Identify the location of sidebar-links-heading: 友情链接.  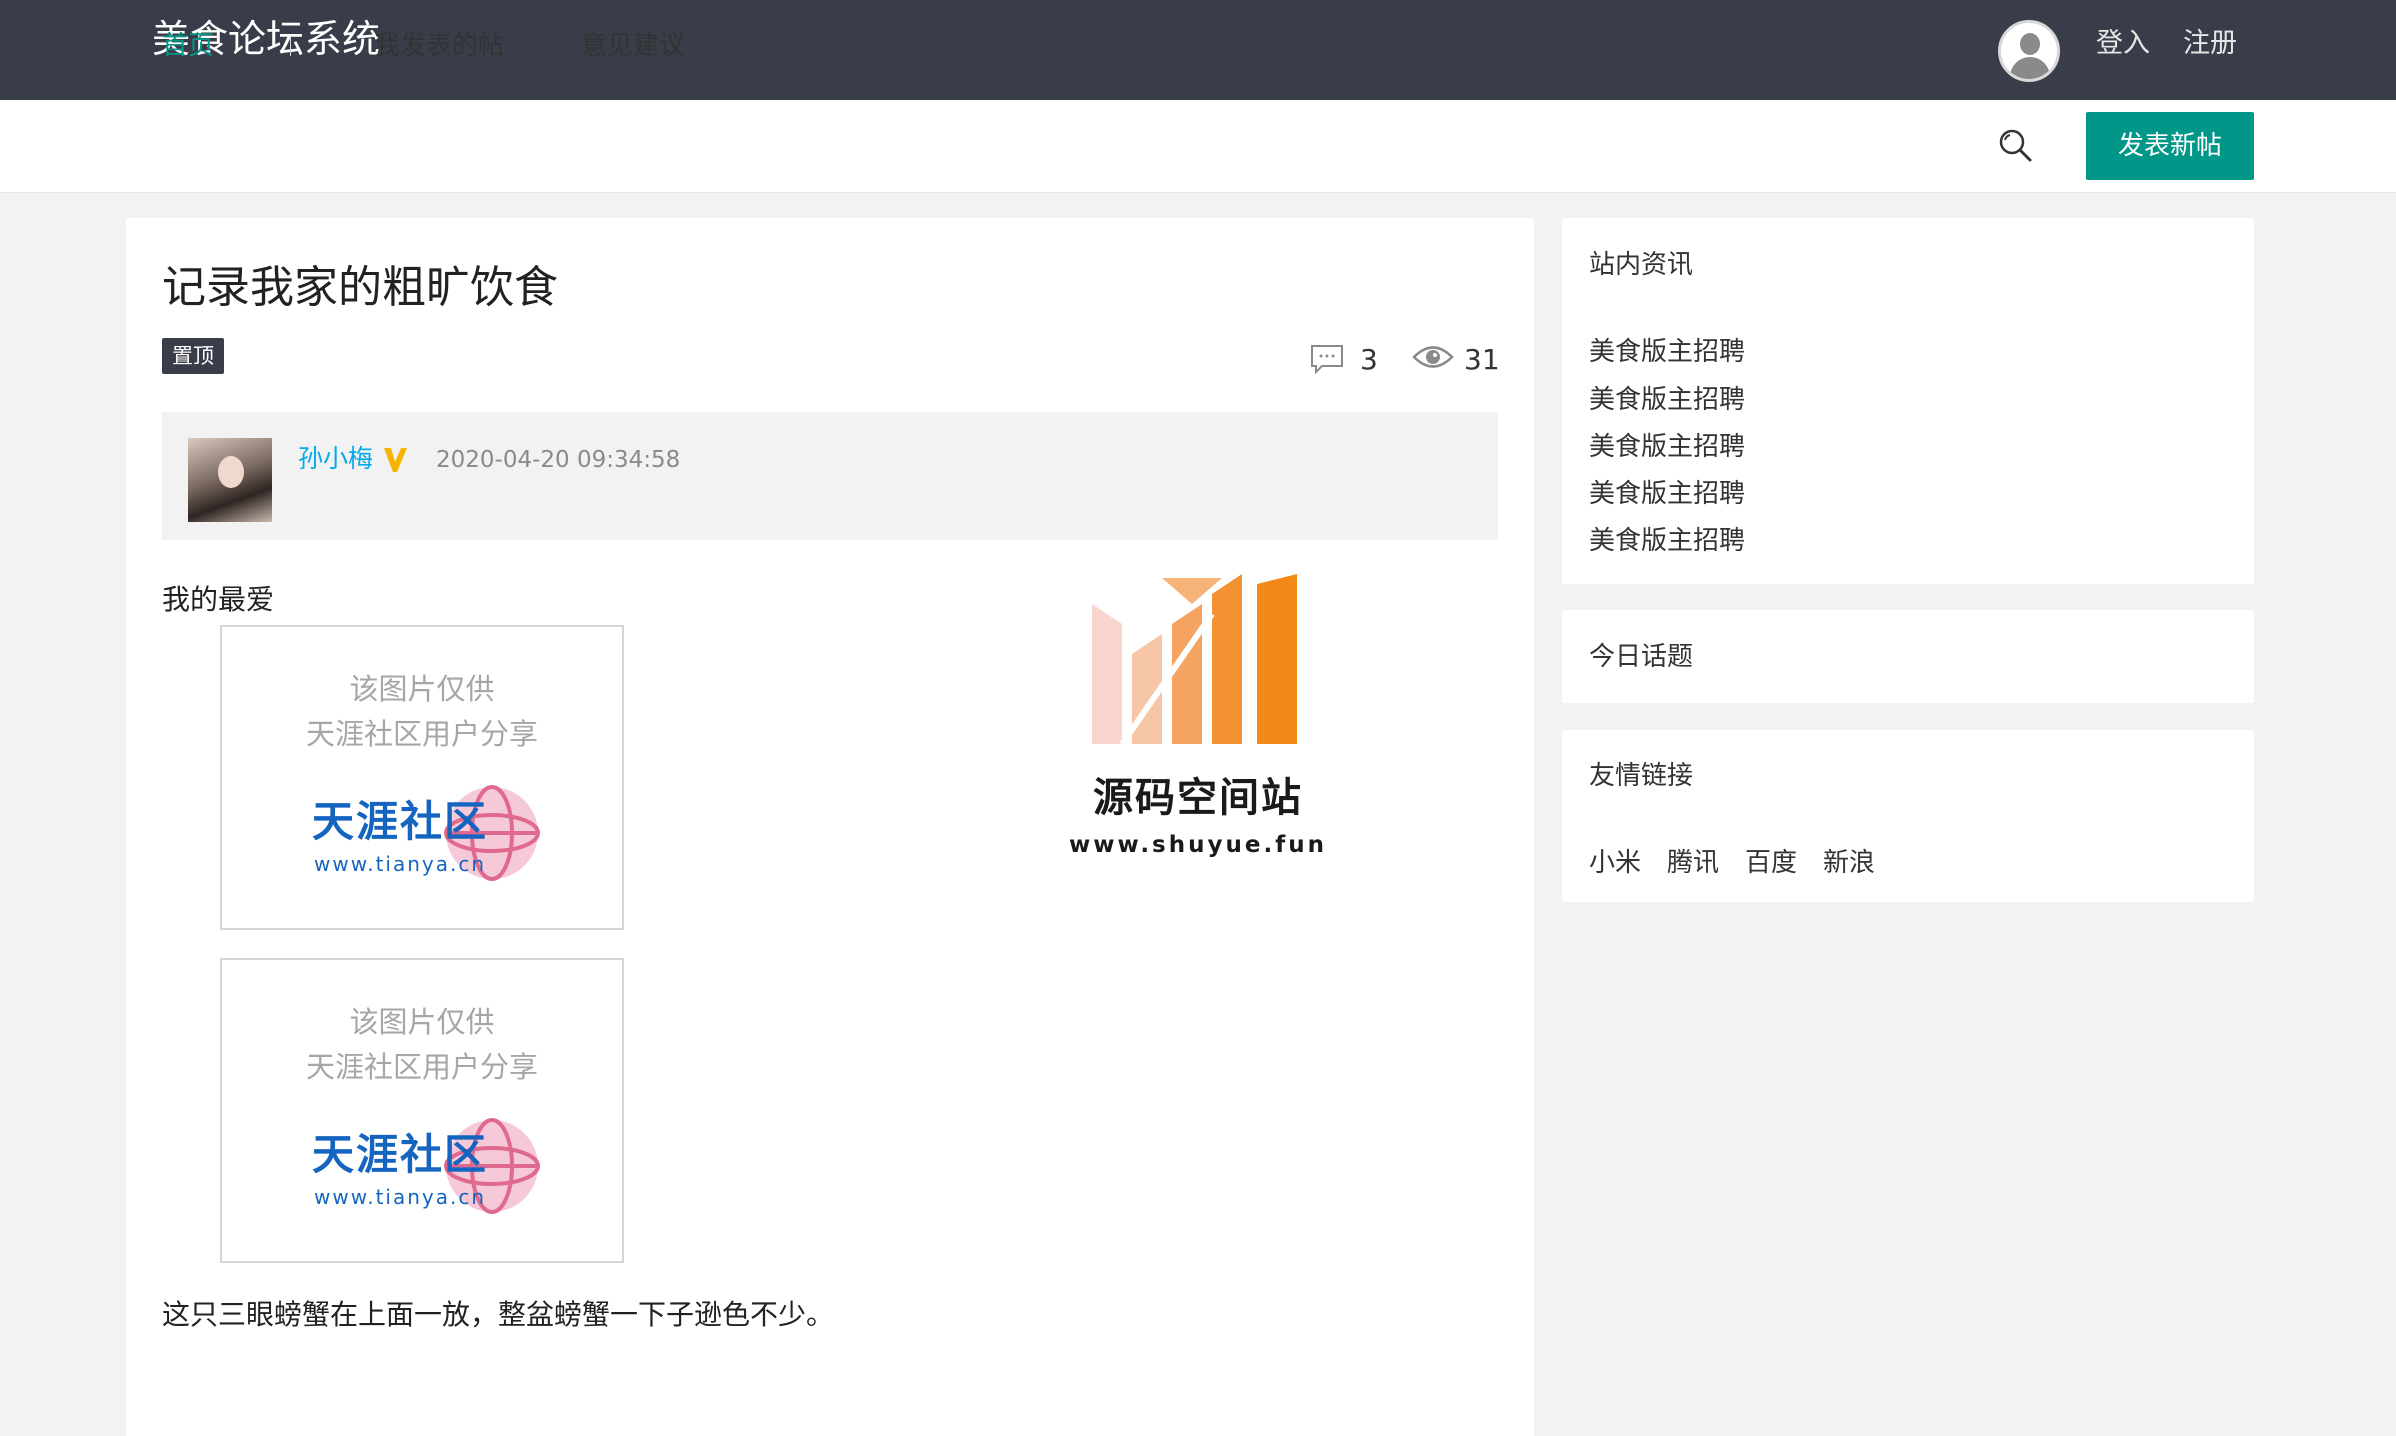
(1641, 776).